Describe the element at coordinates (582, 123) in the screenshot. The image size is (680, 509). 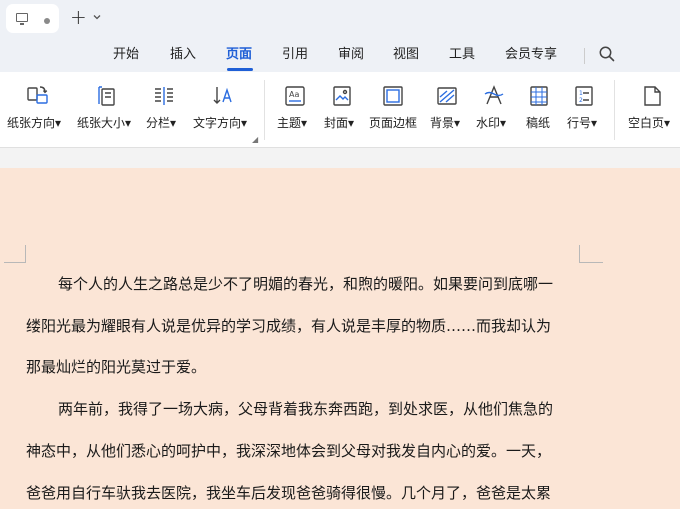
I see `line-numbers-label: 行号▾` at that location.